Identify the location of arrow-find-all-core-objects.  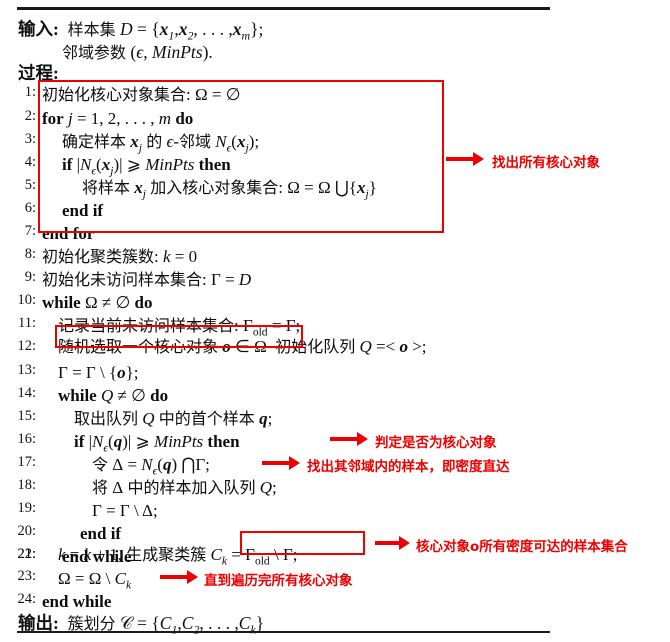
(465, 159).